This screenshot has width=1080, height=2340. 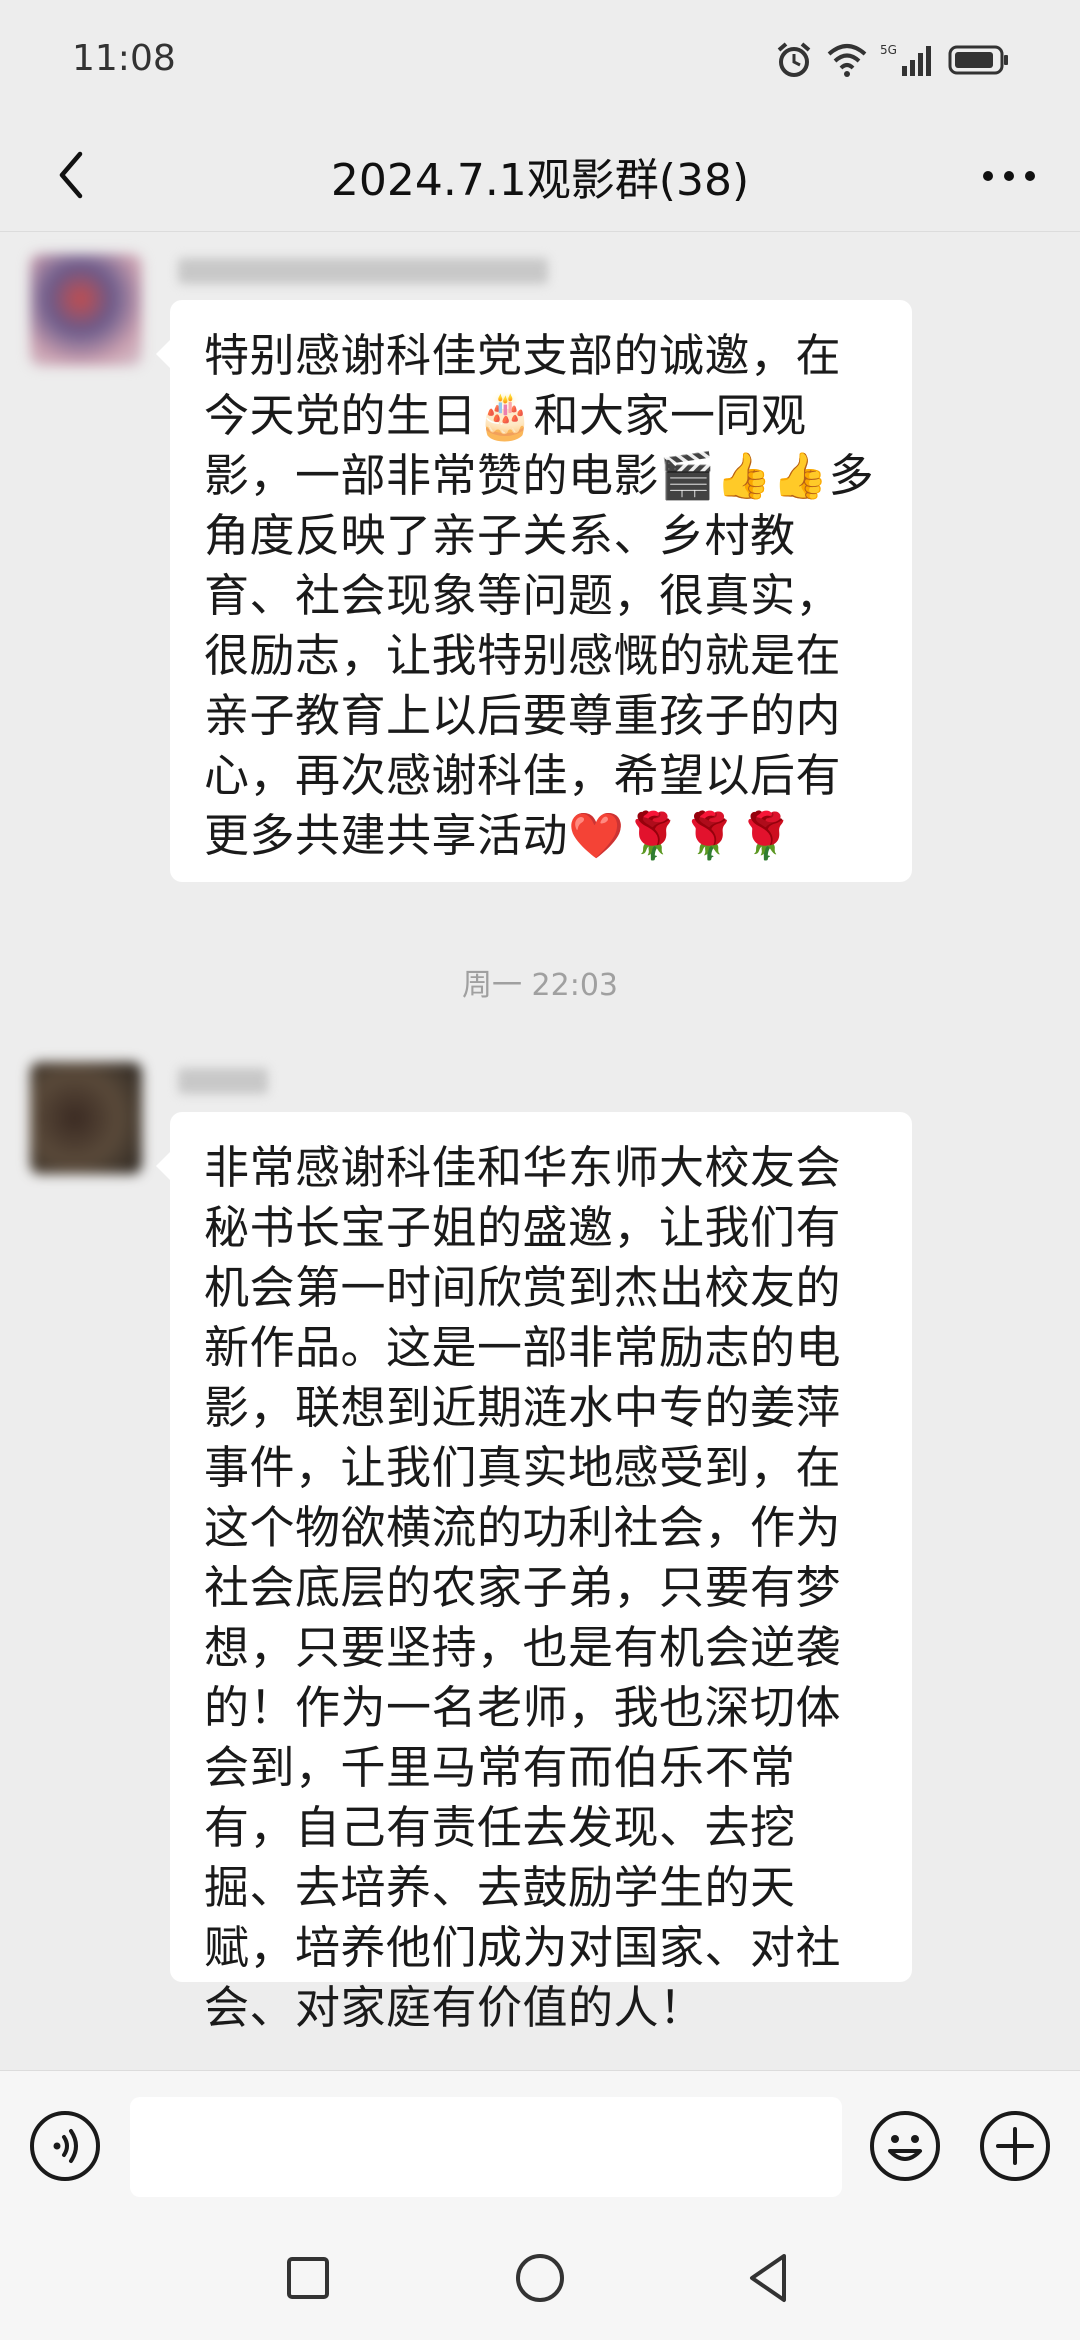 I want to click on battery-icon, so click(x=979, y=60).